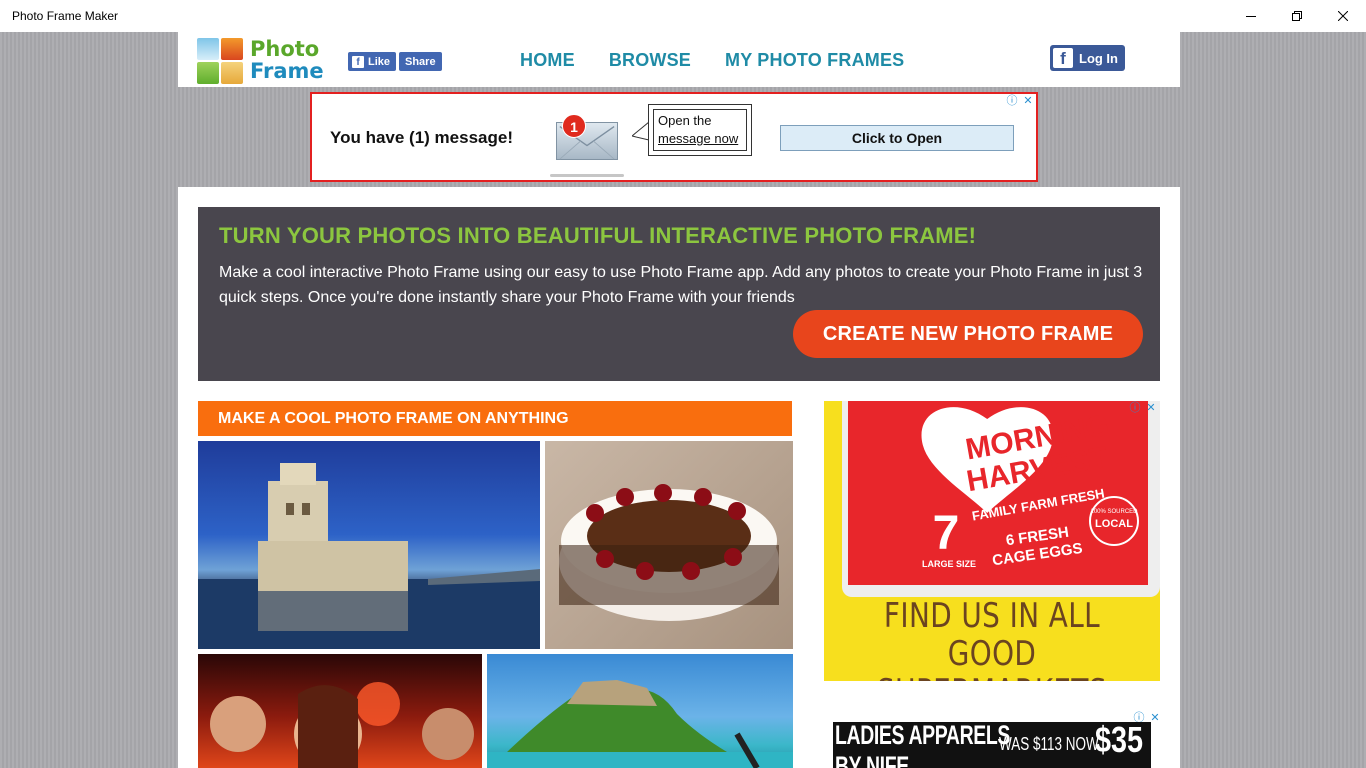 The width and height of the screenshot is (1366, 768). I want to click on login-label: Log In, so click(1098, 58).